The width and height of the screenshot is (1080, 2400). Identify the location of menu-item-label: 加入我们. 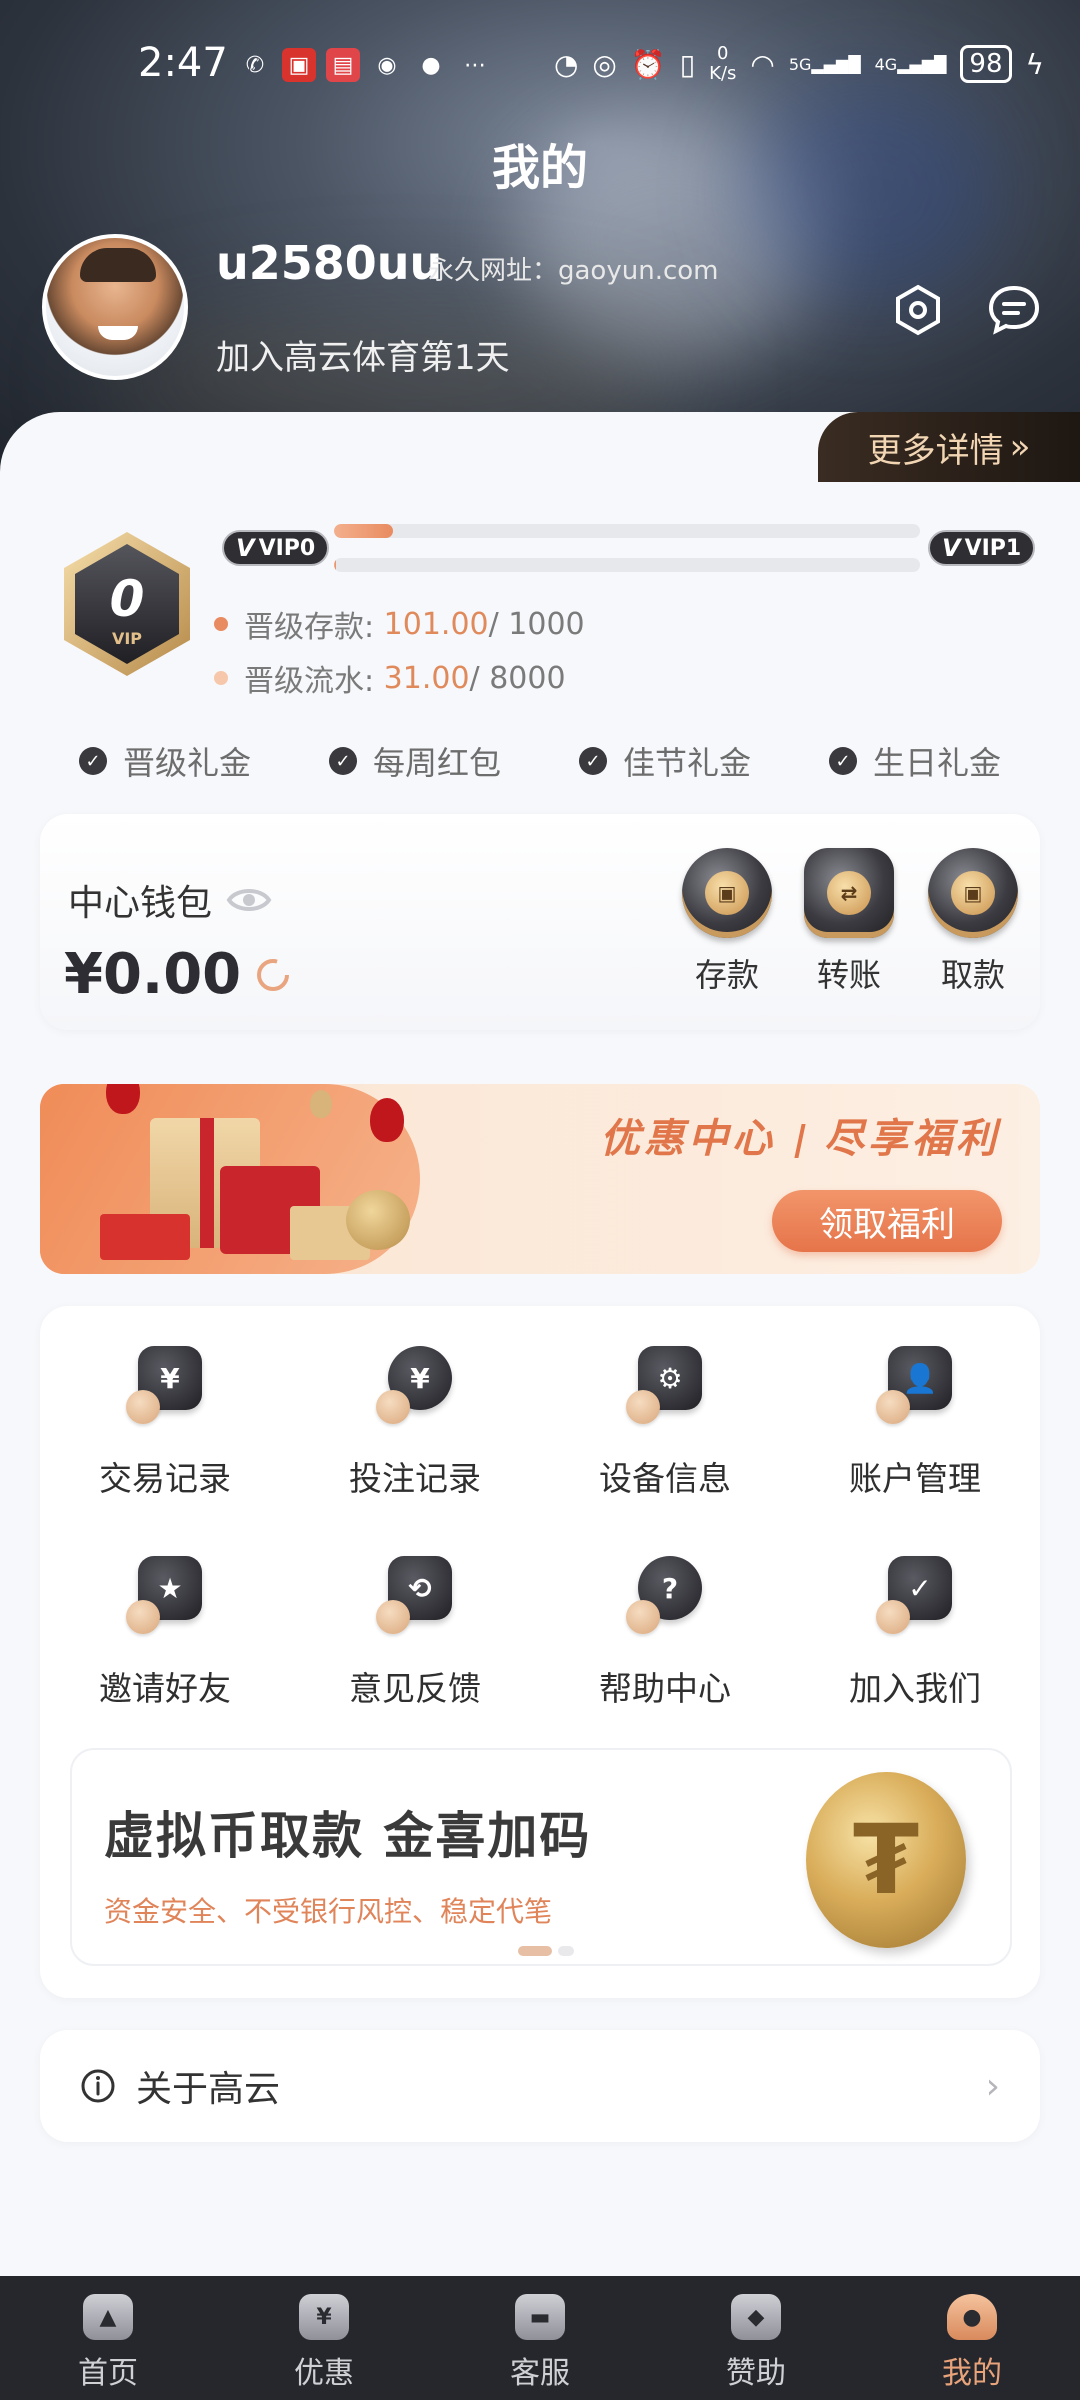
(915, 1688).